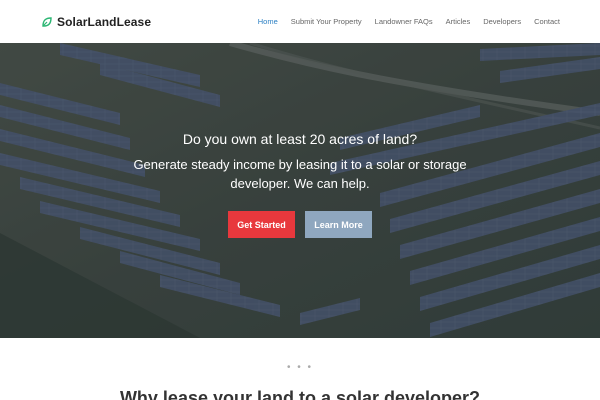  What do you see at coordinates (104, 21) in the screenshot?
I see `brand-name: SolarLandLease` at bounding box center [104, 21].